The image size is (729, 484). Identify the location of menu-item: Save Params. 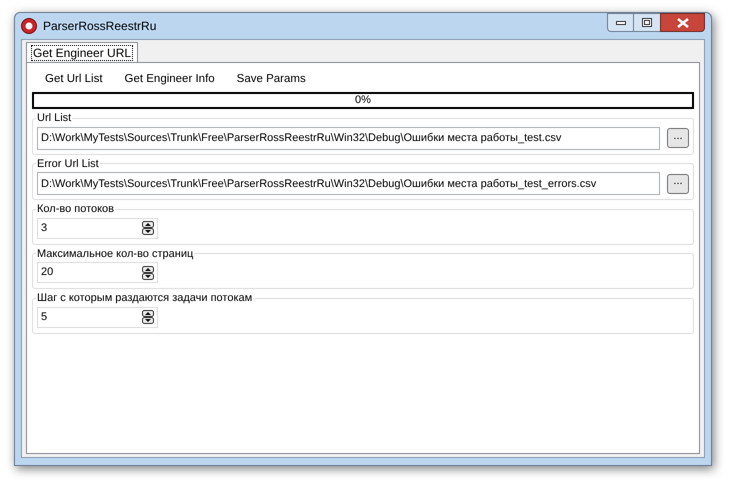
(271, 79).